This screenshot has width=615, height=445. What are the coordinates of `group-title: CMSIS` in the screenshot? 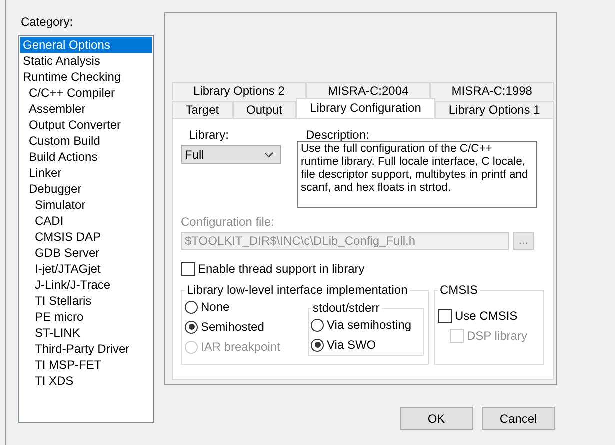 It's located at (459, 290).